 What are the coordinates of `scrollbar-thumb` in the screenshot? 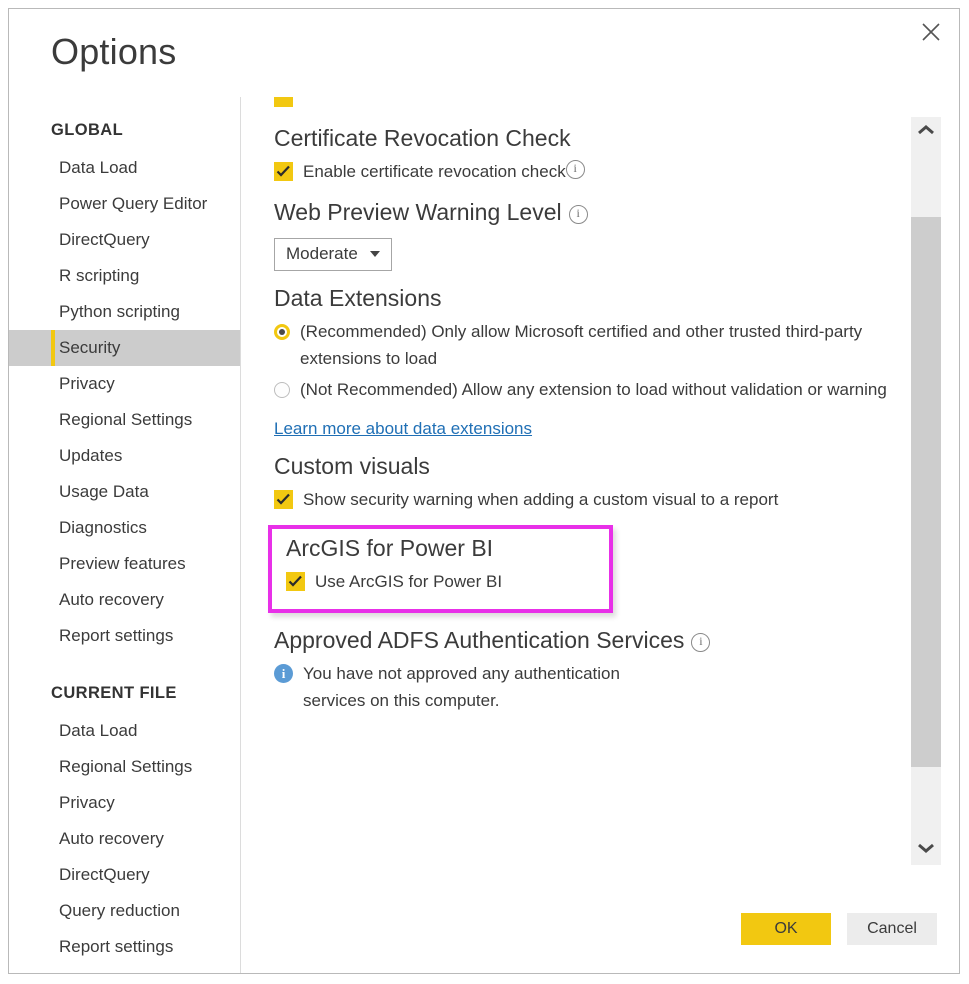 It's located at (926, 492).